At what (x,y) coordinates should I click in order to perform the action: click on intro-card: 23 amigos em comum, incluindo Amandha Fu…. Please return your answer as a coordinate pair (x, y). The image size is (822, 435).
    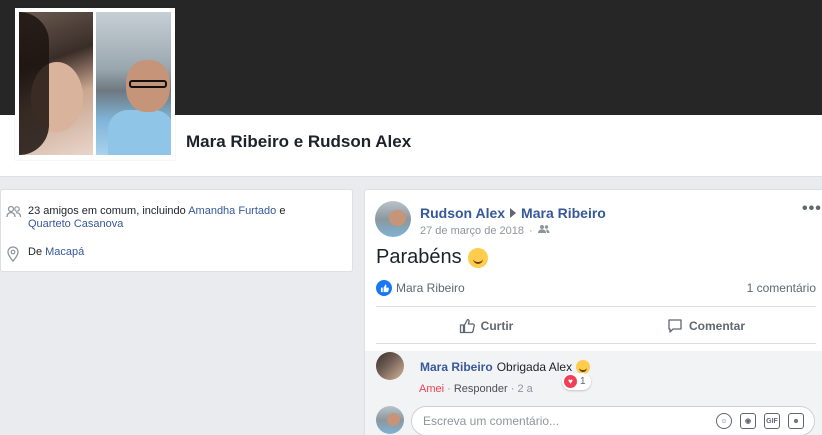
    Looking at the image, I should click on (176, 230).